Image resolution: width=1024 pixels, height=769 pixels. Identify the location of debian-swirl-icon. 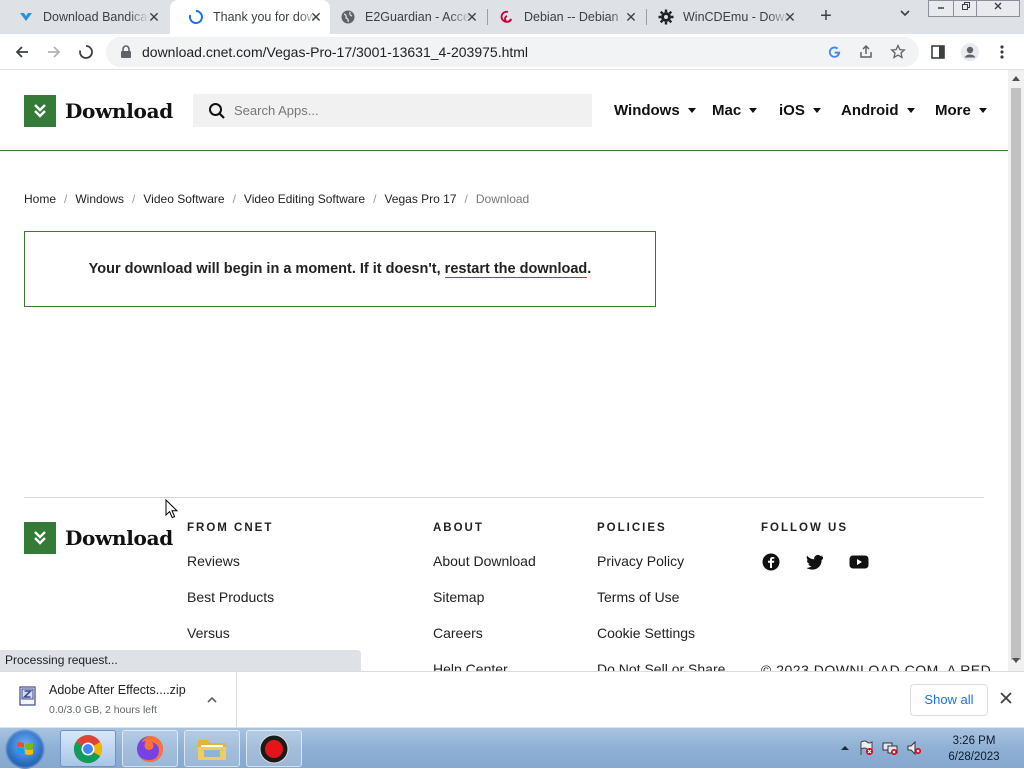
(506, 16).